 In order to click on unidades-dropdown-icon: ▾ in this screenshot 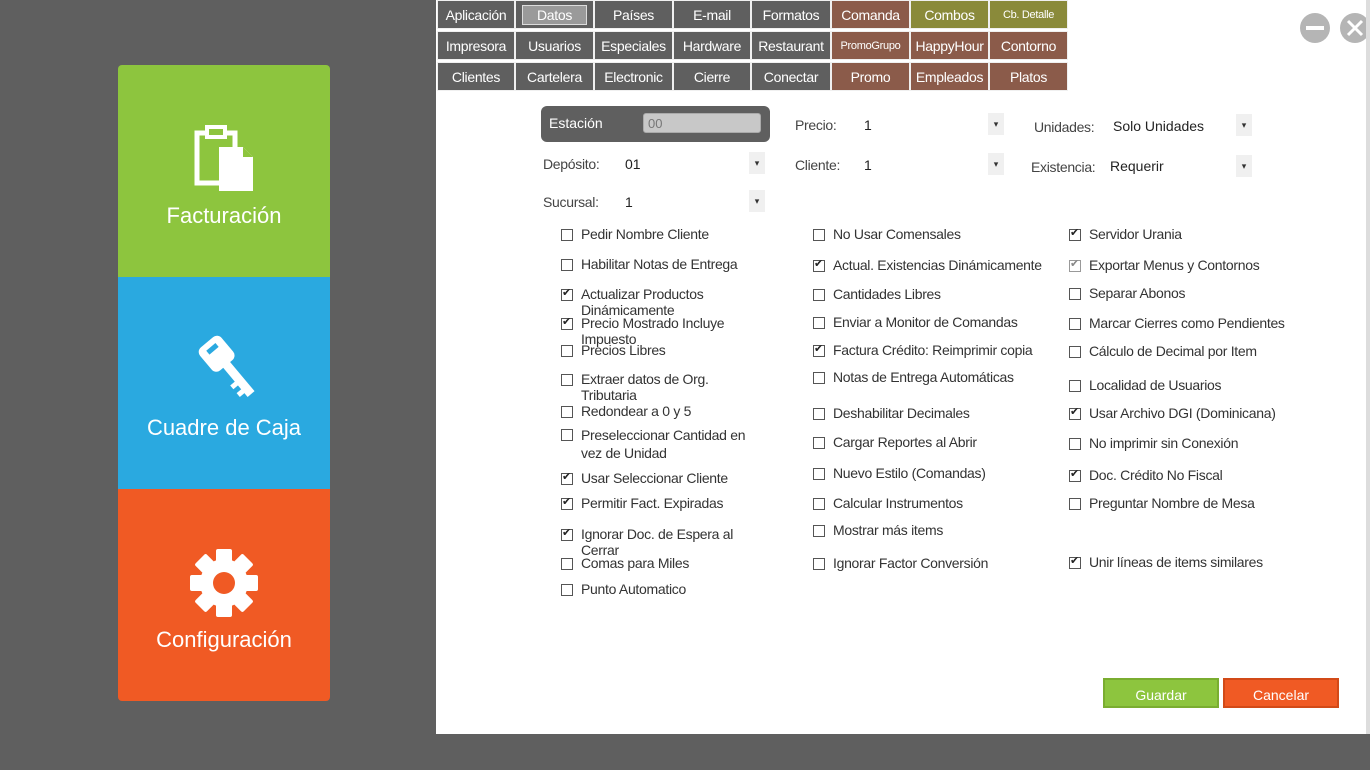, I will do `click(1244, 125)`.